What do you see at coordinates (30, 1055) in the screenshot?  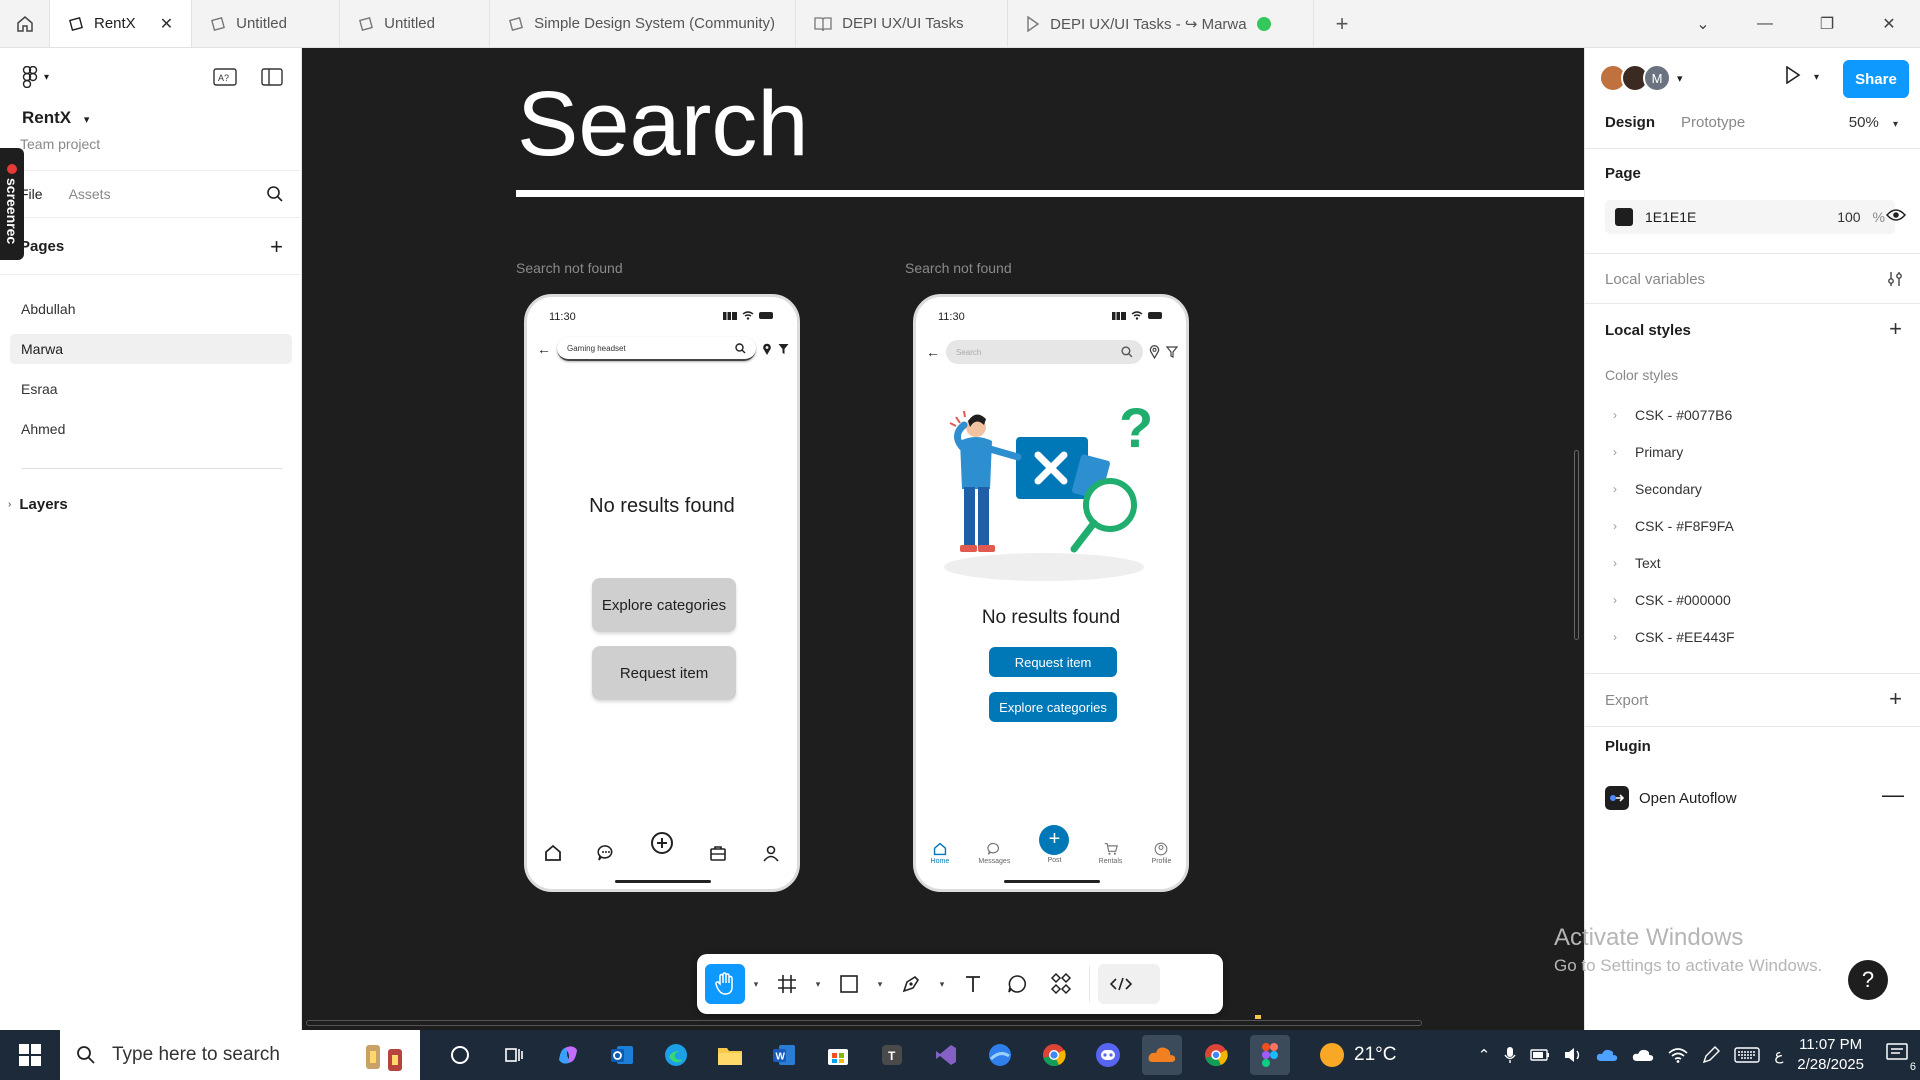 I see `start-button` at bounding box center [30, 1055].